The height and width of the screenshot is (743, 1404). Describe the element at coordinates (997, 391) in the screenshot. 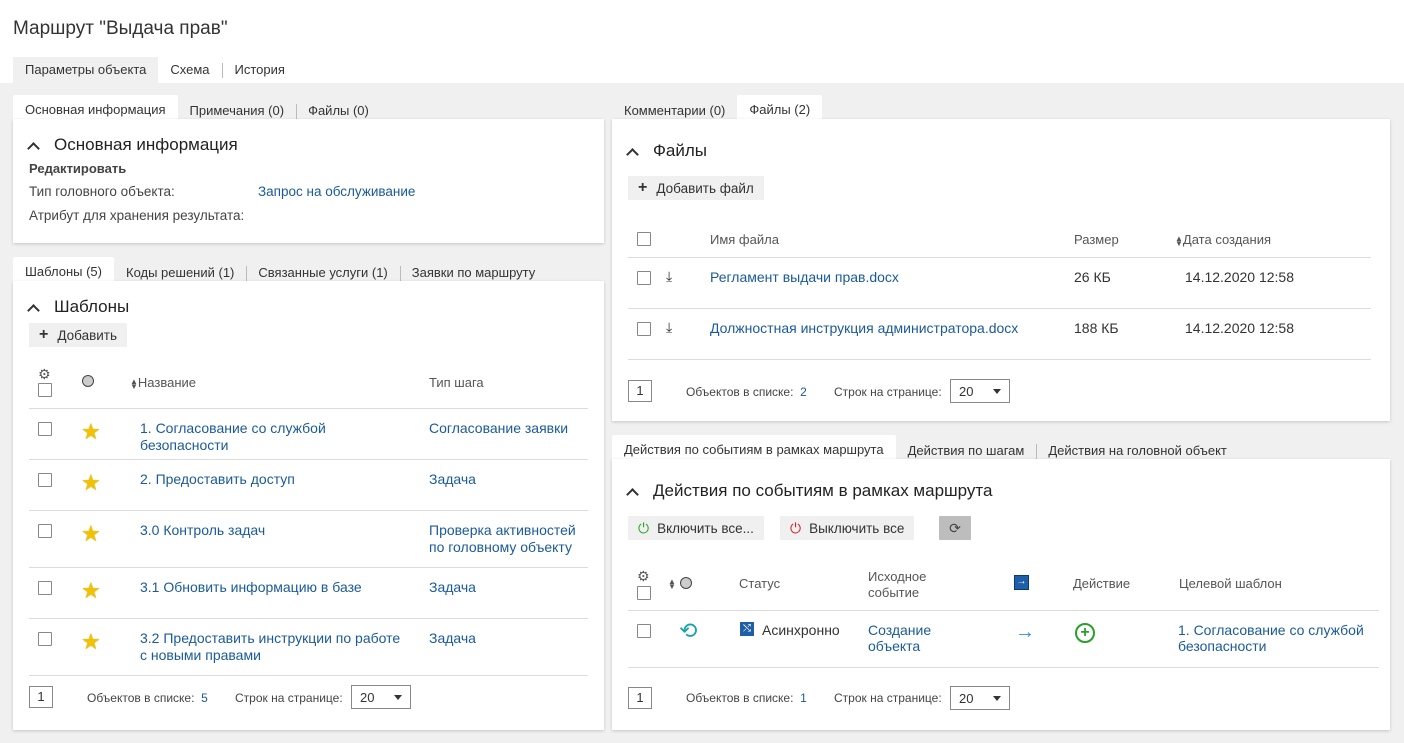

I see `chevron-down-icon` at that location.